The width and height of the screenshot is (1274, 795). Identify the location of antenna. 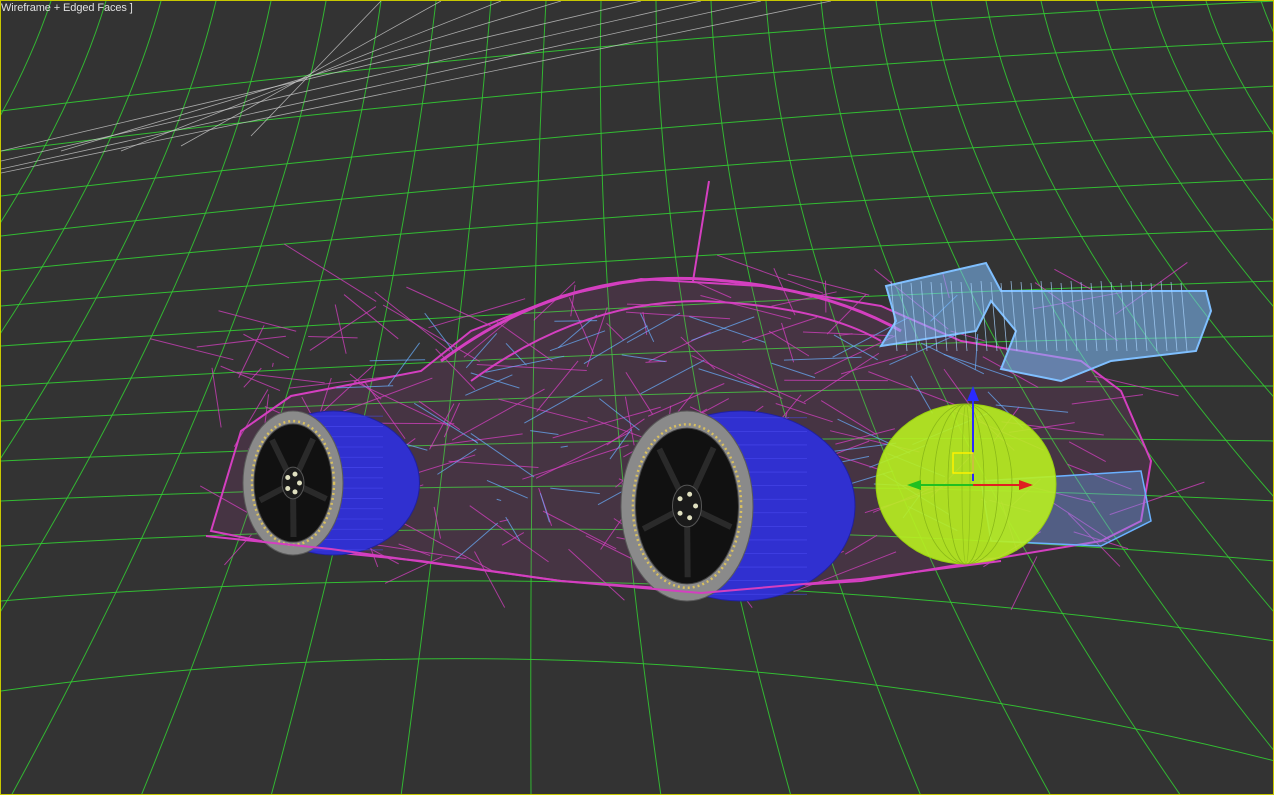
(701, 231).